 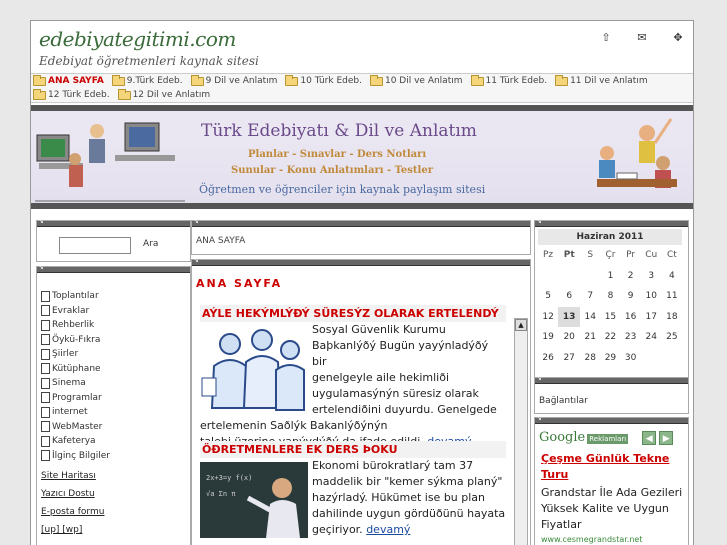 What do you see at coordinates (516, 81) in the screenshot?
I see `menu-item-label: 11 Türk Edeb.` at bounding box center [516, 81].